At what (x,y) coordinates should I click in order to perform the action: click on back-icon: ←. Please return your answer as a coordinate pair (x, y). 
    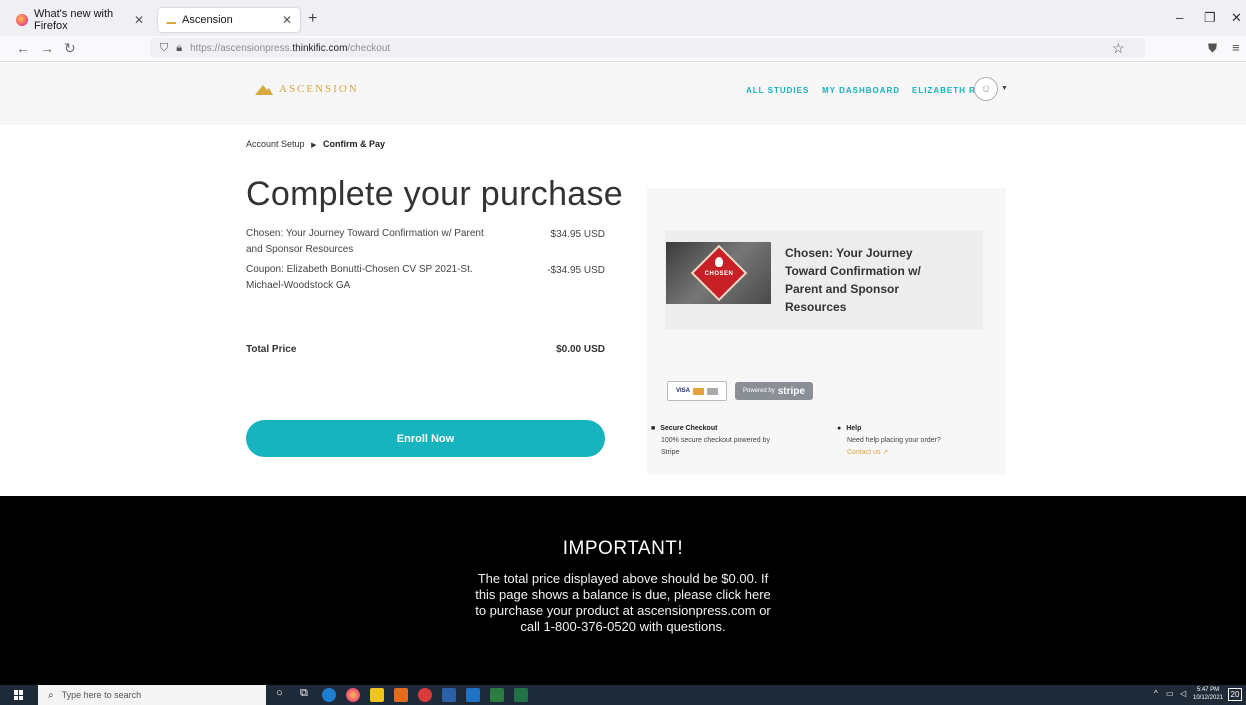
    Looking at the image, I should click on (23, 48).